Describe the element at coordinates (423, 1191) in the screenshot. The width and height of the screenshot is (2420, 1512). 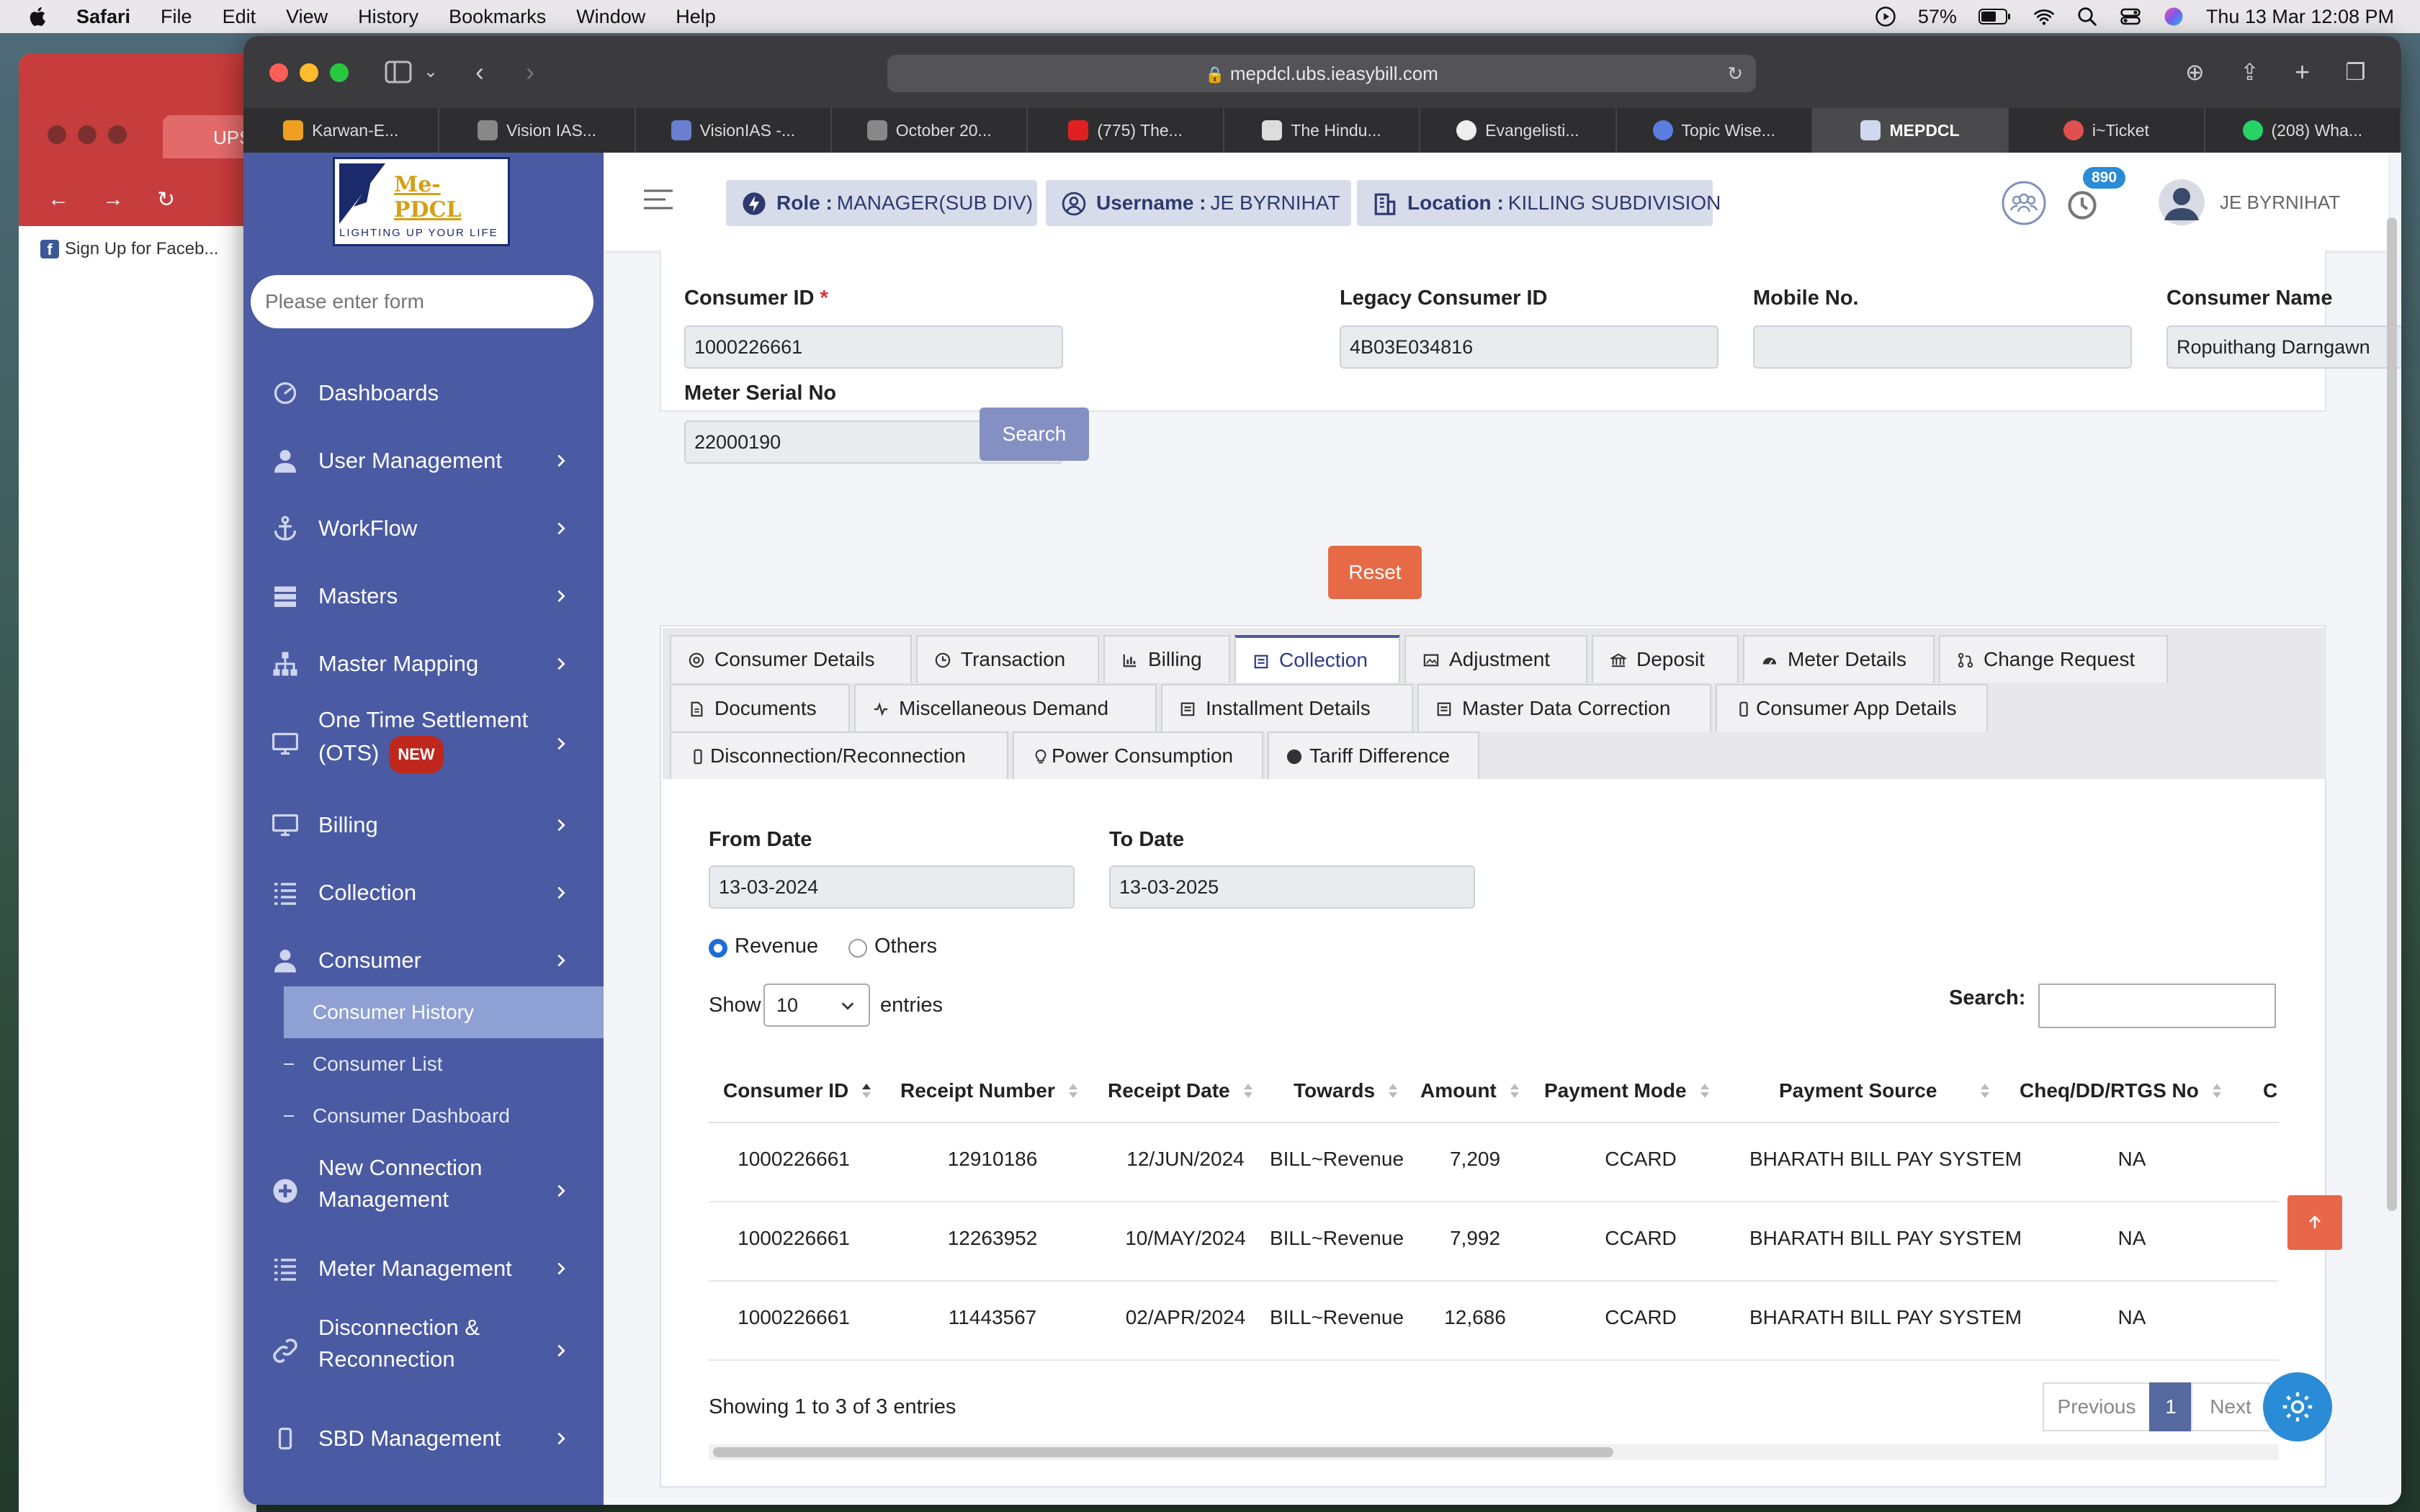
I see `sidebar-item-new-connection-management: New Connection Management` at that location.